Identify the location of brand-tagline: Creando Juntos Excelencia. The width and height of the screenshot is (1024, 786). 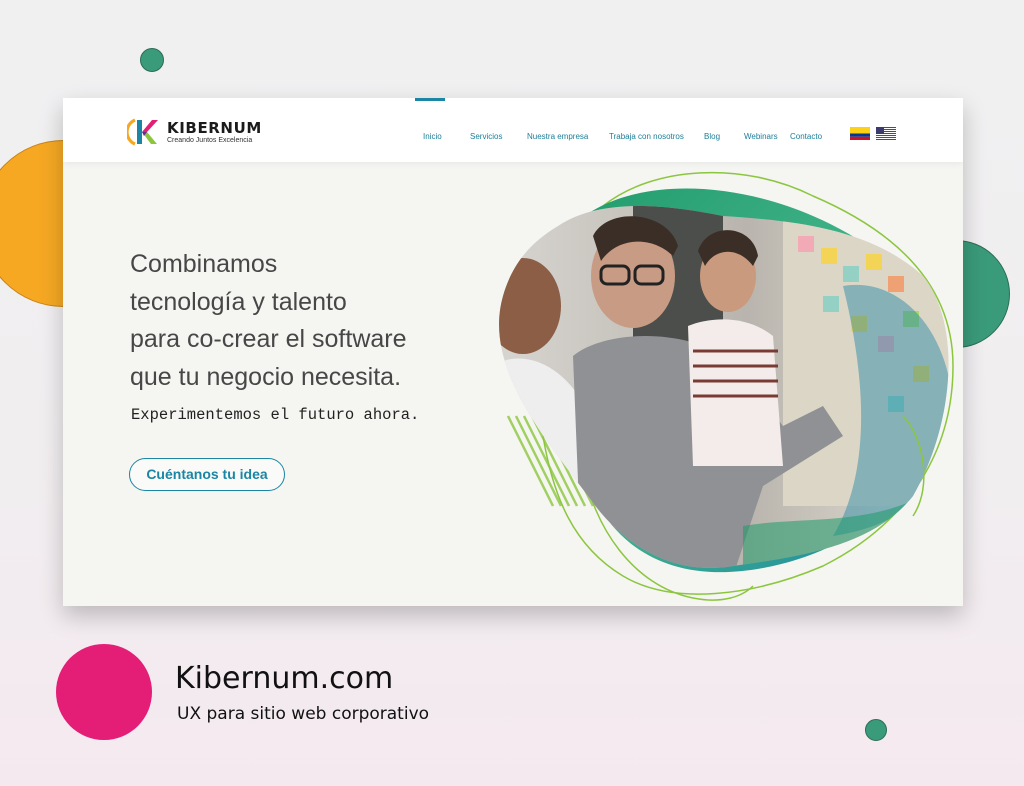
(210, 140).